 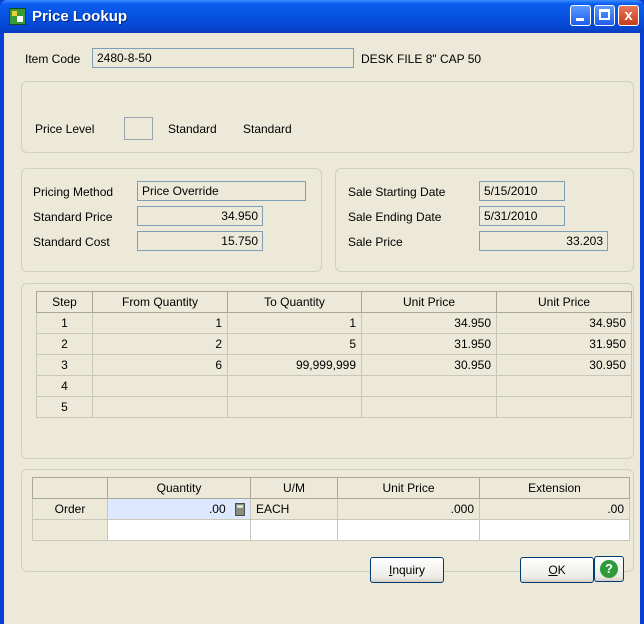 I want to click on header-blank, so click(x=70, y=488).